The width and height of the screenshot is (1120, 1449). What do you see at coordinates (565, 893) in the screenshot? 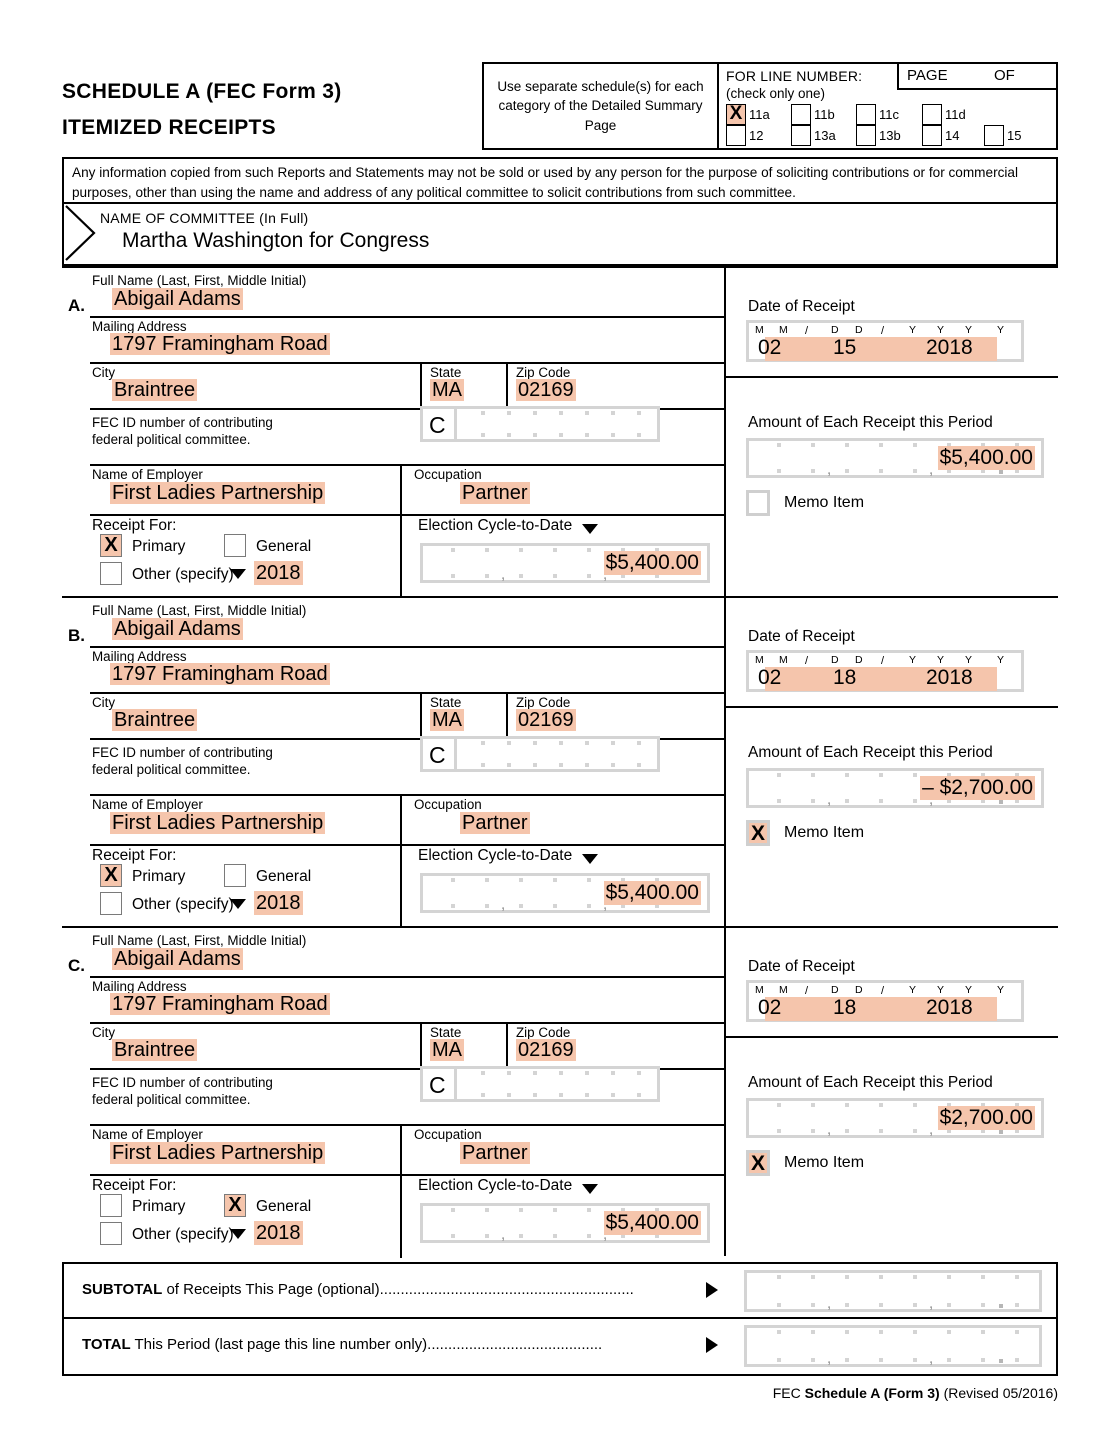
I see `election-cycle-input-b: , , $5,400.00` at bounding box center [565, 893].